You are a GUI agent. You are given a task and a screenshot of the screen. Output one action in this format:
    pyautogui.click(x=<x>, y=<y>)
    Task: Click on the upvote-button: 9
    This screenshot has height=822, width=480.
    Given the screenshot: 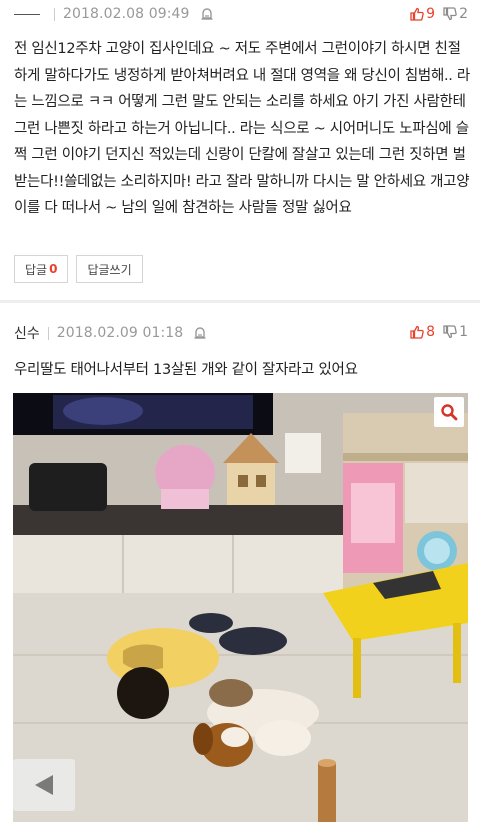 What is the action you would take?
    pyautogui.click(x=422, y=14)
    